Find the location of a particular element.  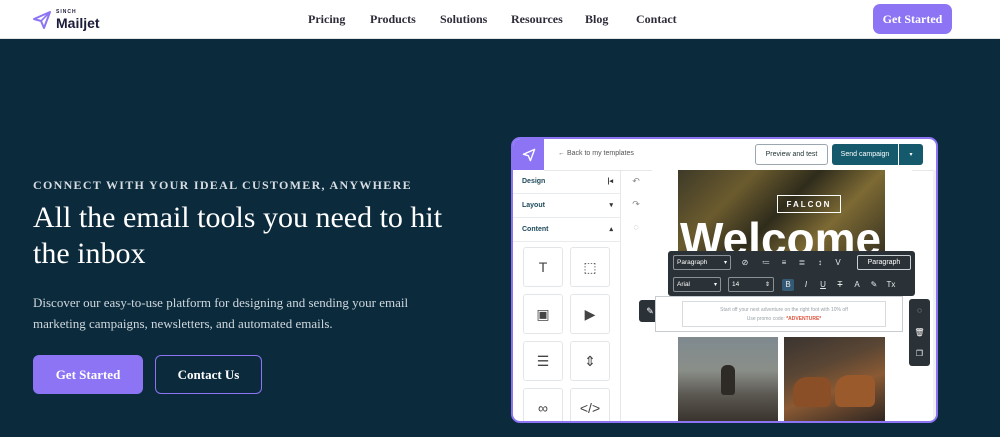

trash-icon: 🗑 is located at coordinates (919, 332).